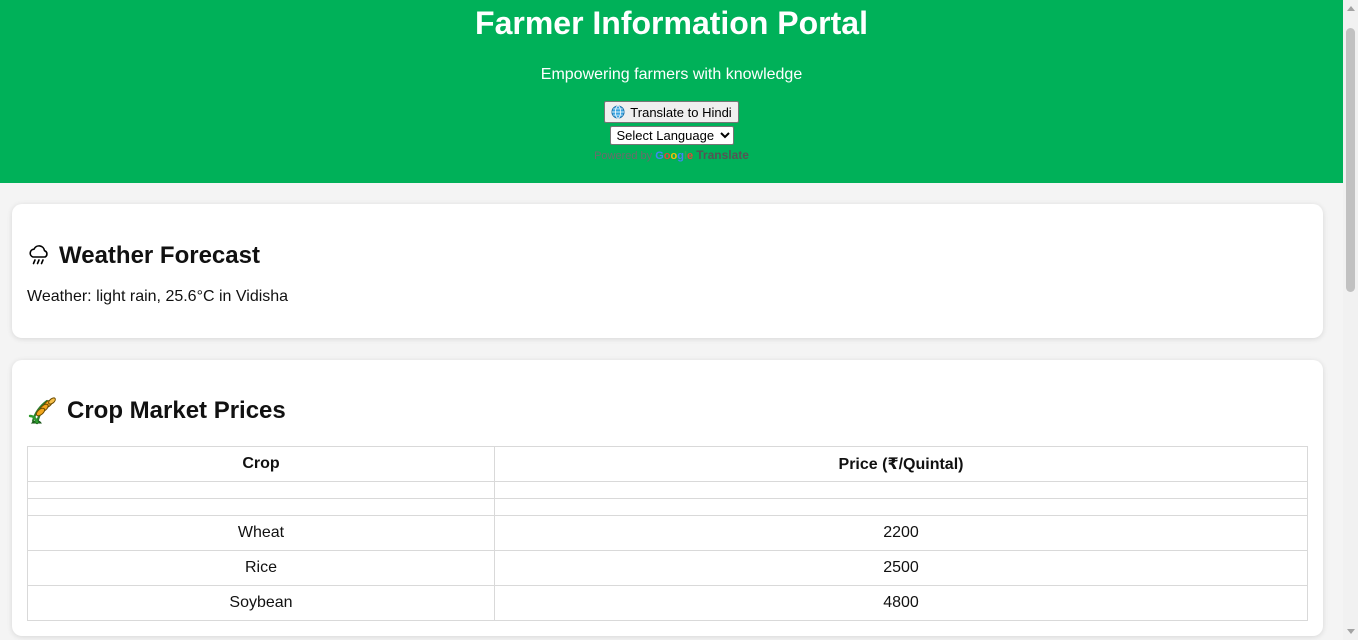 The width and height of the screenshot is (1358, 640). Describe the element at coordinates (690, 156) in the screenshot. I see `google-logo-letter: e` at that location.